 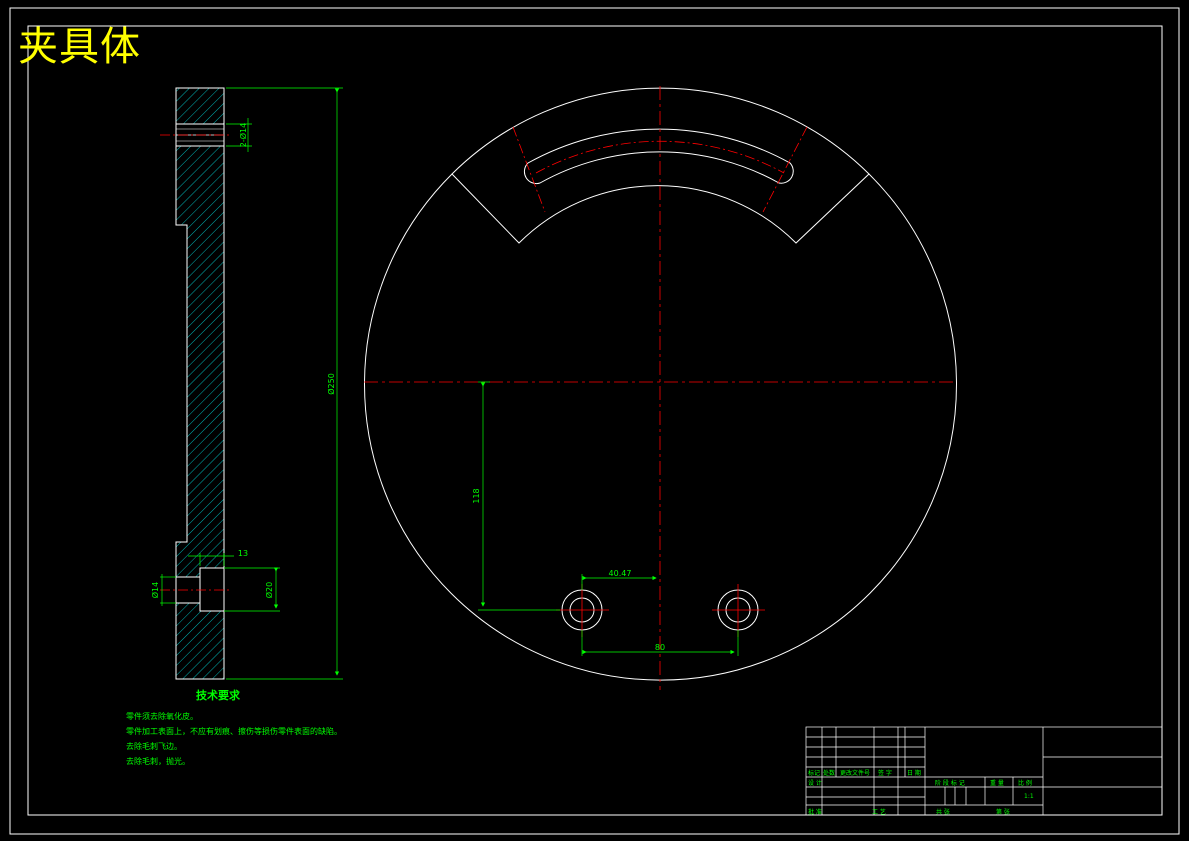 I want to click on tb-sheet-num: 第 张, so click(x=1003, y=812).